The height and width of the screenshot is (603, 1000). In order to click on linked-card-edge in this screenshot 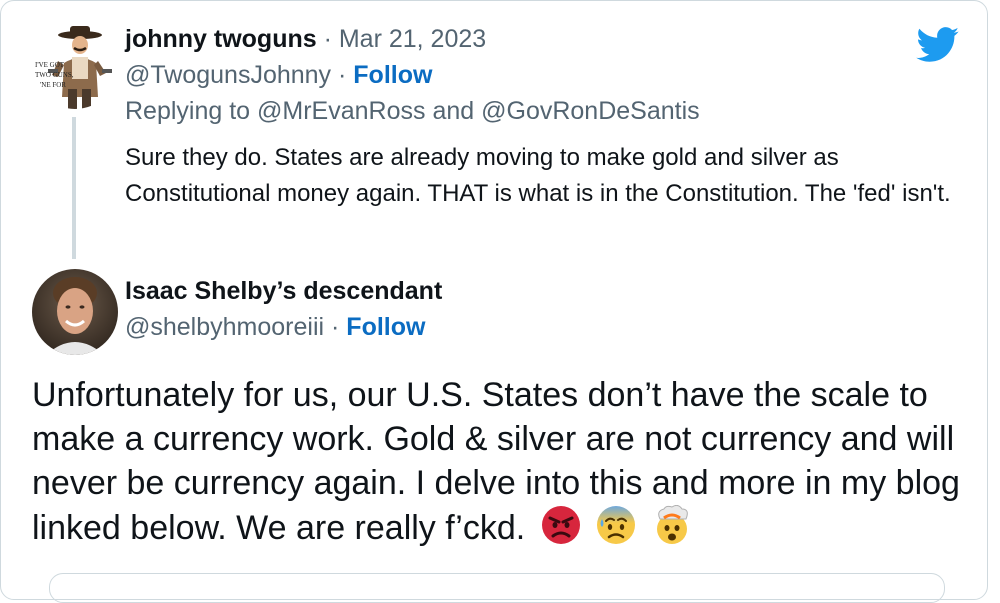, I will do `click(497, 588)`.